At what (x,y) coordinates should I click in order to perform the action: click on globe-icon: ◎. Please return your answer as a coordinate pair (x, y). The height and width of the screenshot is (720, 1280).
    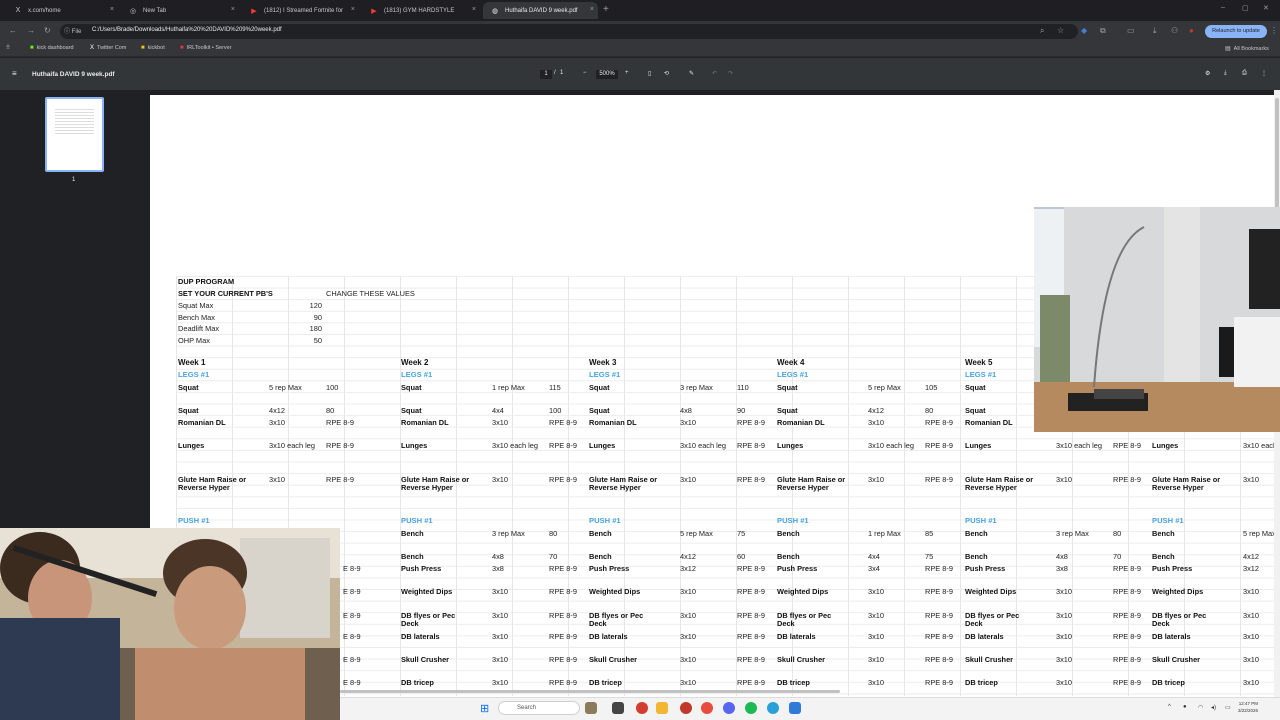
    Looking at the image, I should click on (133, 11).